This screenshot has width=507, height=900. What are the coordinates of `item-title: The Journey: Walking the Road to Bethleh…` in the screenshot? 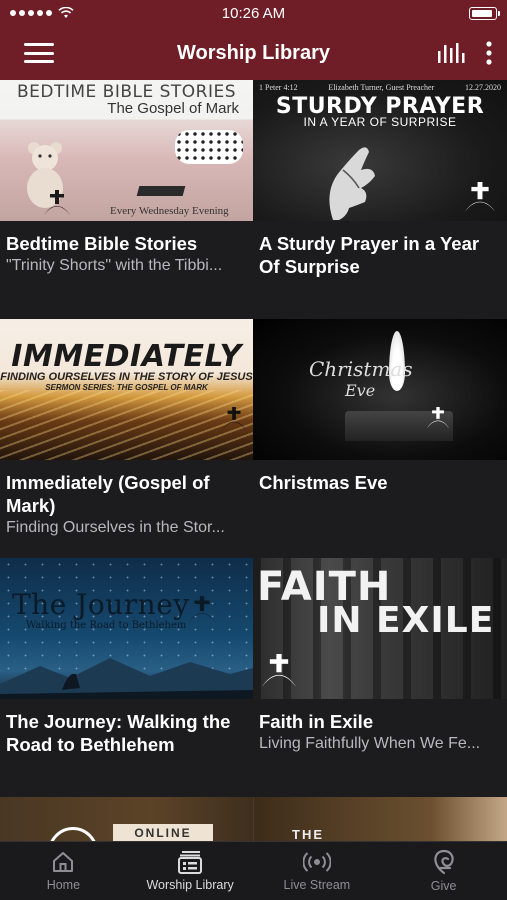 It's located at (118, 733).